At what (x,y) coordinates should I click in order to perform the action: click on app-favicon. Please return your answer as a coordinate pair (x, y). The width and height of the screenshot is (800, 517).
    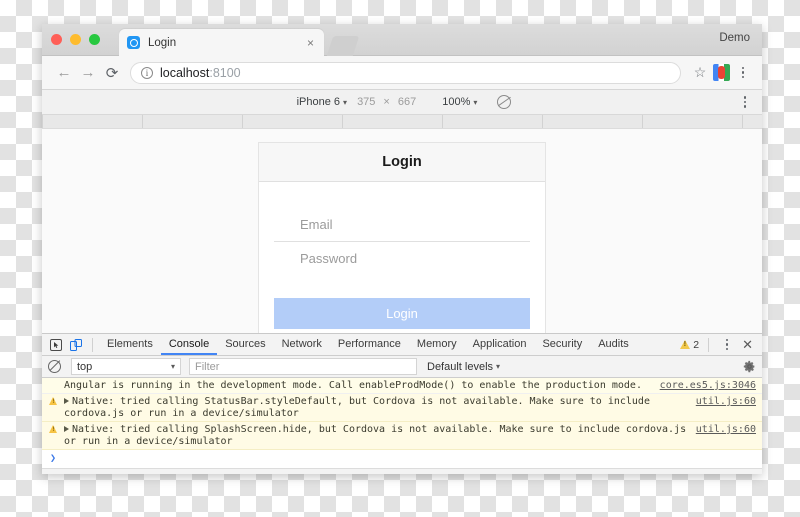
    Looking at the image, I should click on (133, 42).